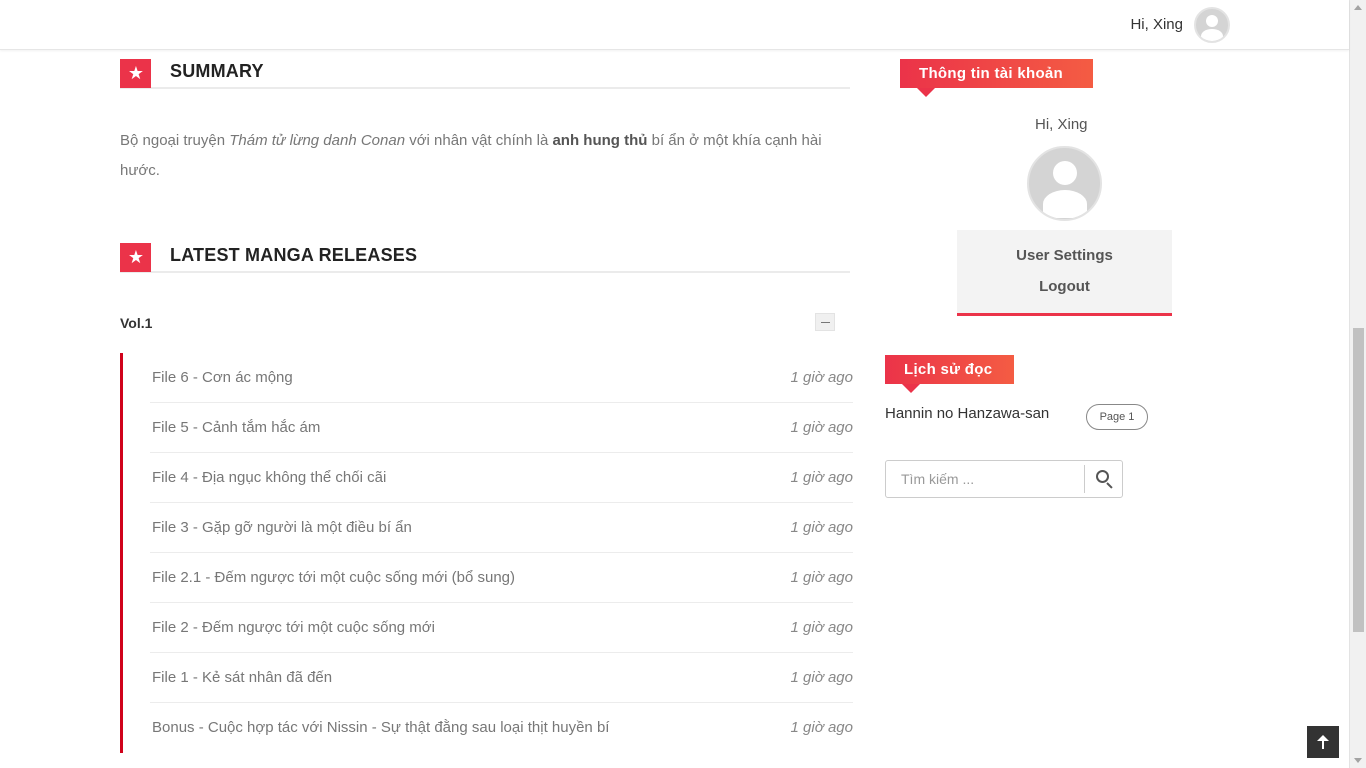 Image resolution: width=1366 pixels, height=768 pixels. Describe the element at coordinates (485, 258) in the screenshot. I see `releases-heading-bar: ★ LATEST MANGA RELEASES` at that location.